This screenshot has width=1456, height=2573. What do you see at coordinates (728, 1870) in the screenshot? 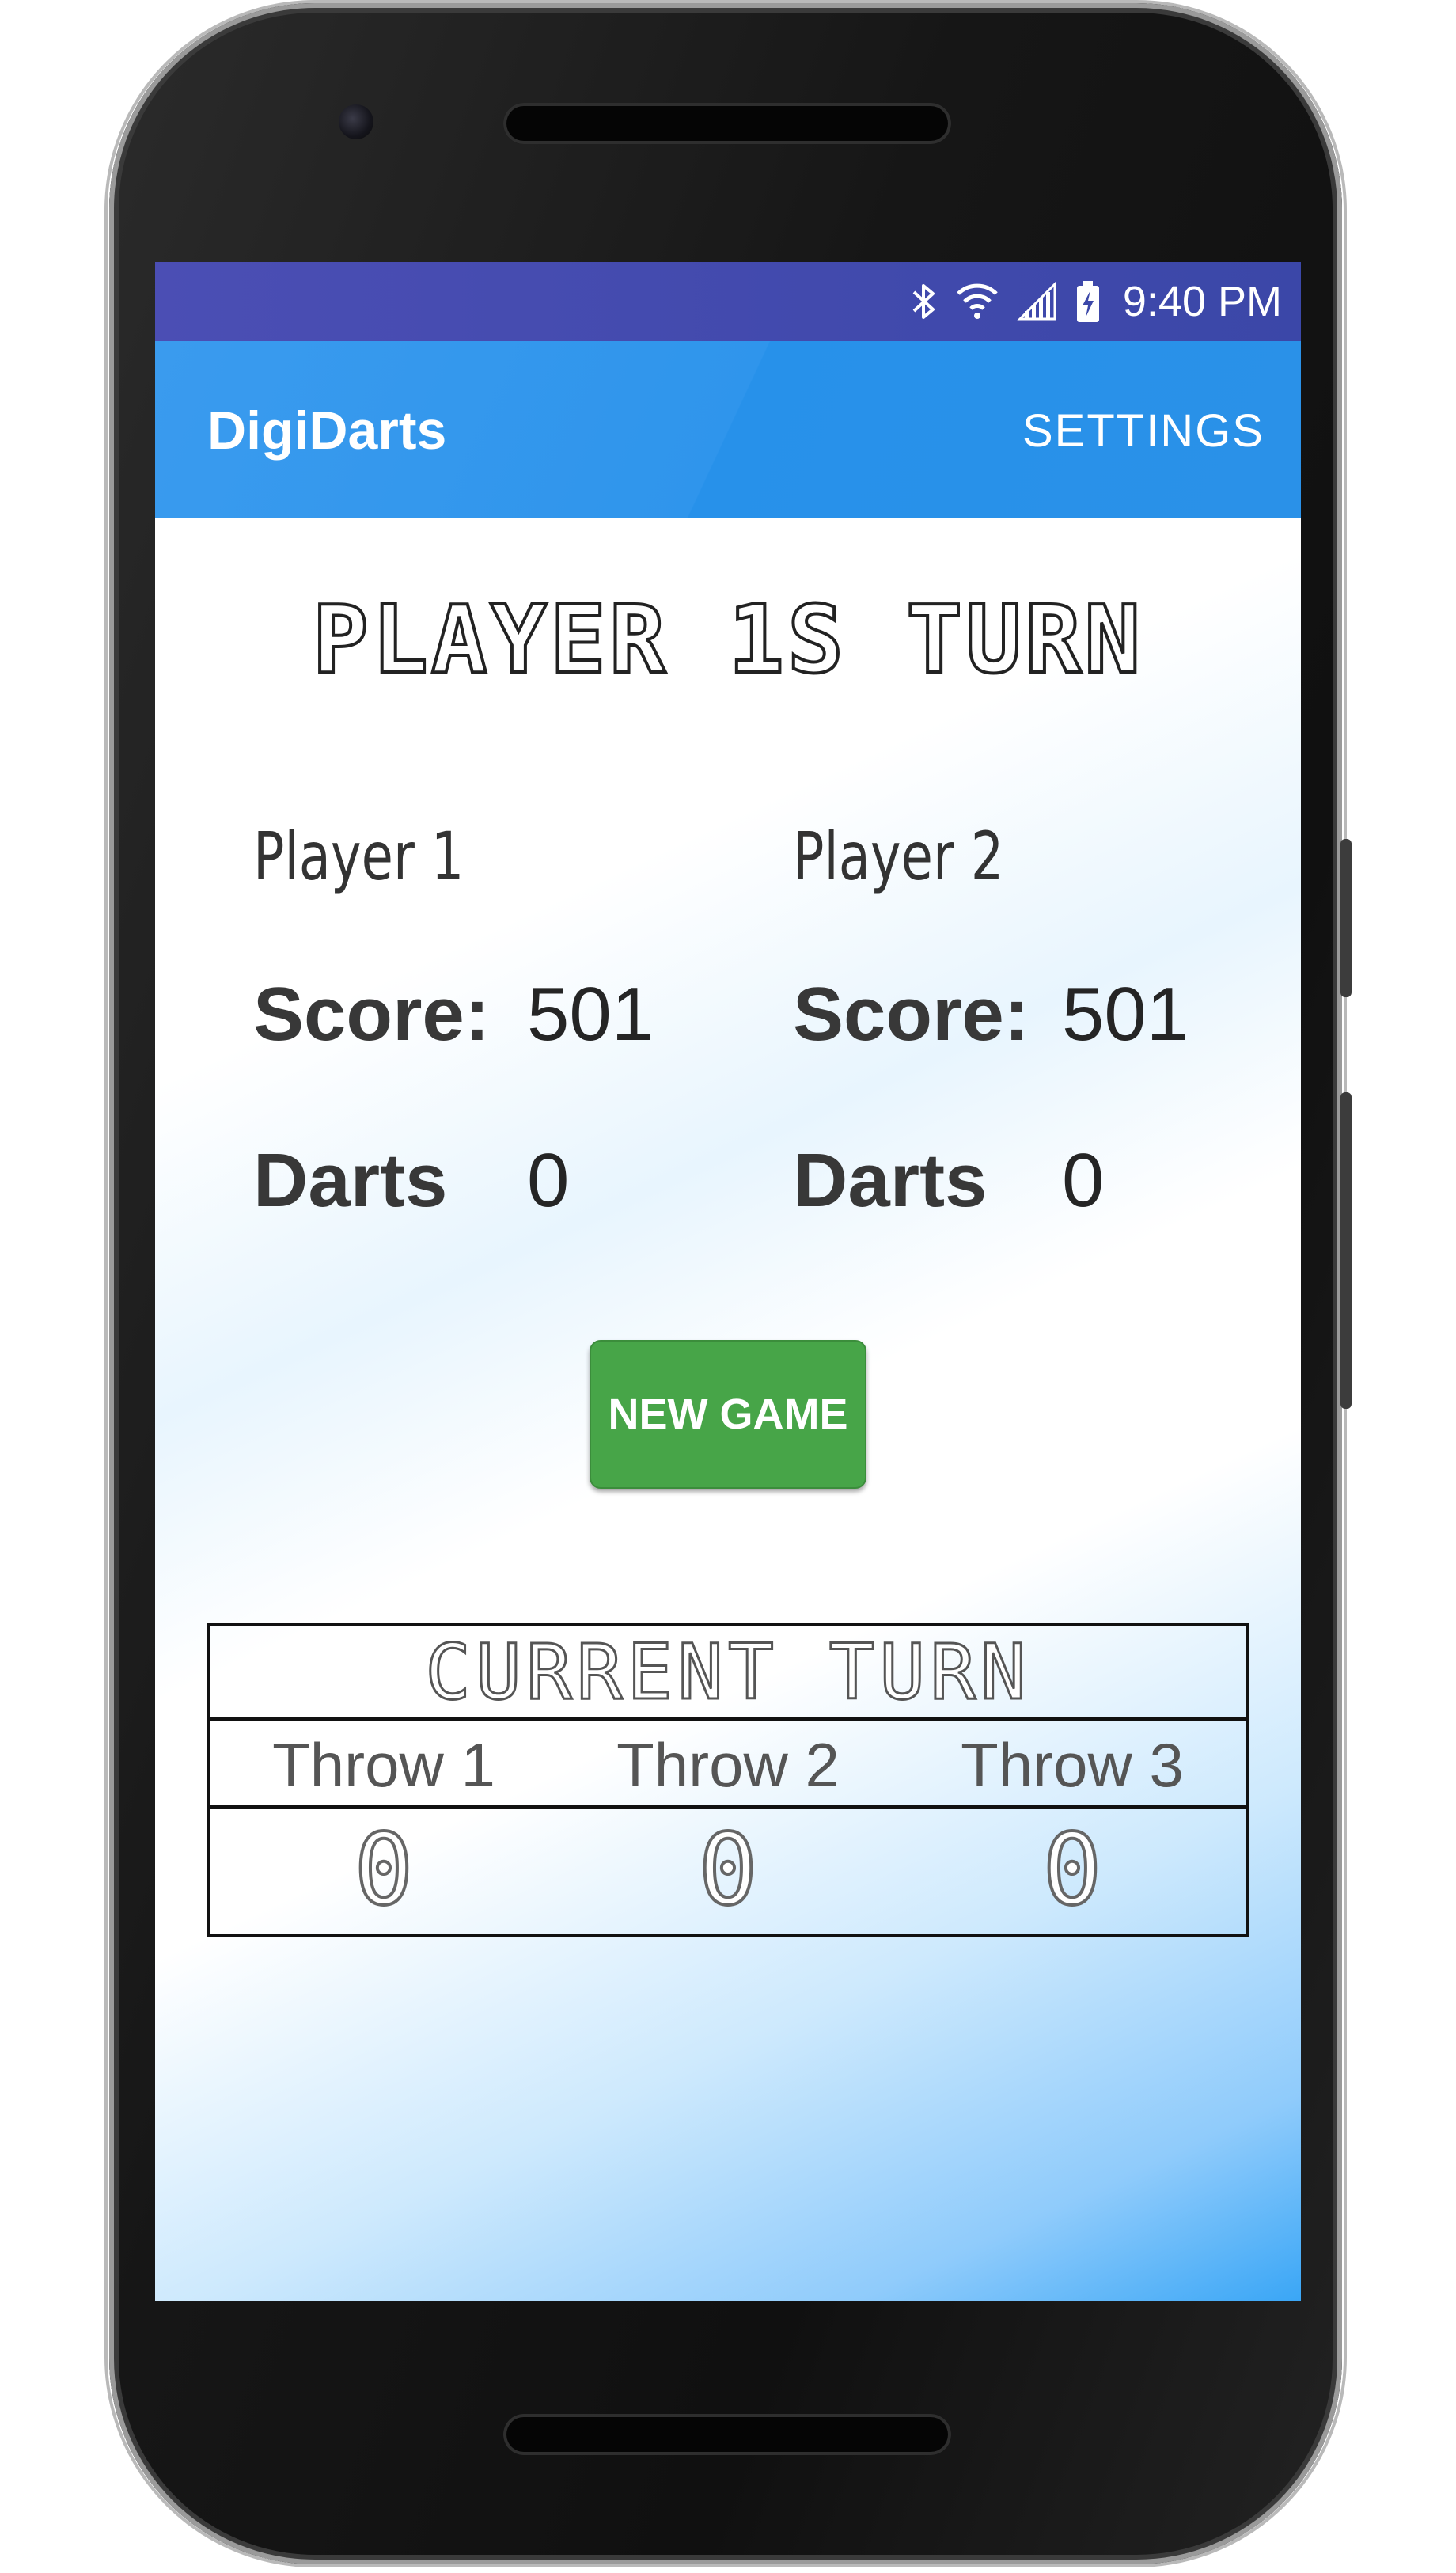
I see `throw-2-value: 0` at bounding box center [728, 1870].